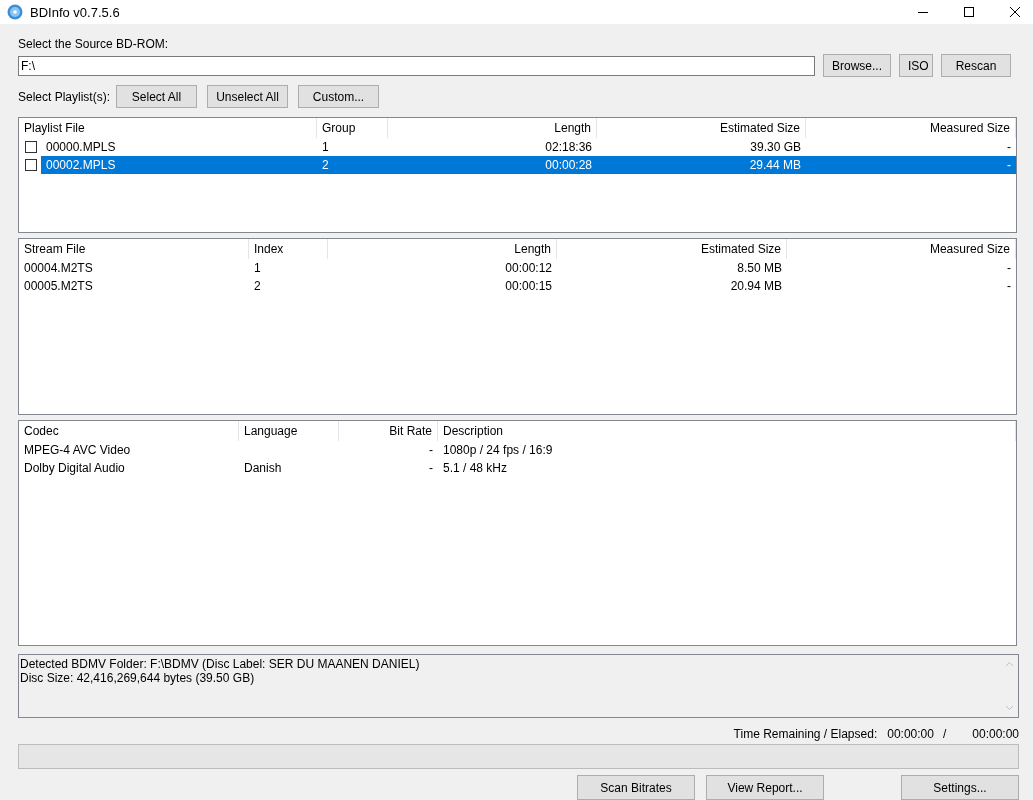  I want to click on column-header: Stream File, so click(134, 249).